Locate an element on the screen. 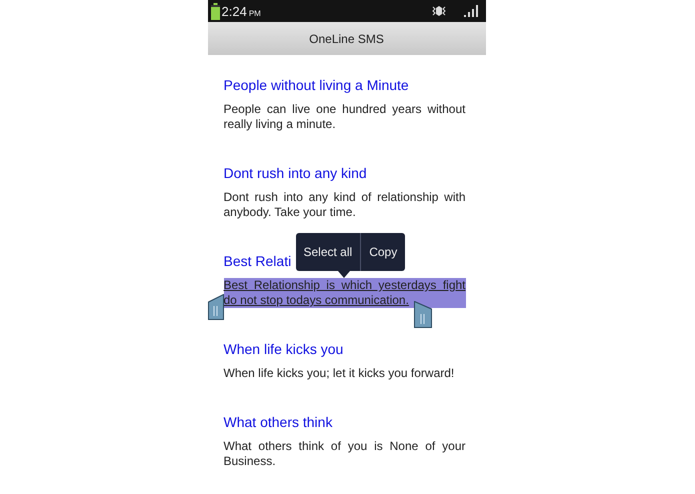 This screenshot has width=695, height=494. selection-handle is located at coordinates (216, 307).